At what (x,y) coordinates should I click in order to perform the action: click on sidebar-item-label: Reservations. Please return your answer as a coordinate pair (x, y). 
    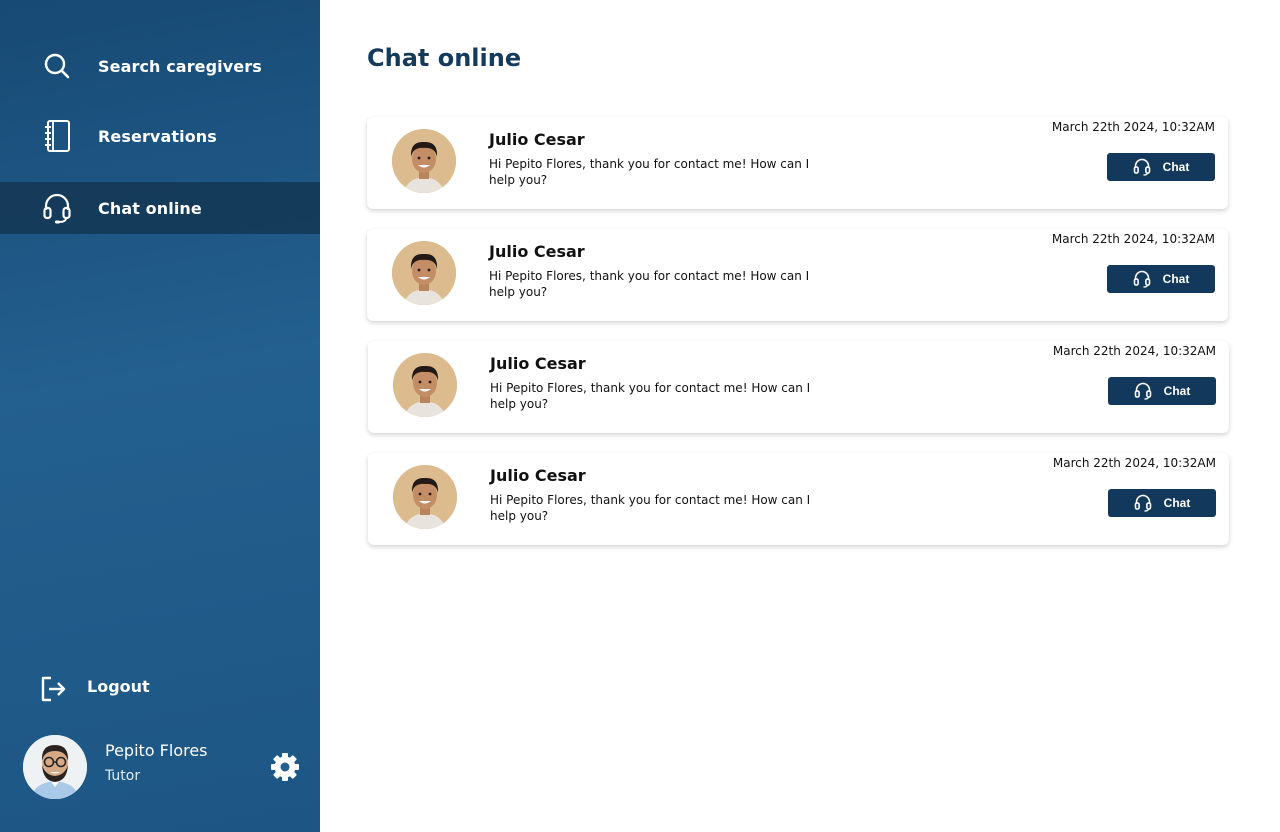
    Looking at the image, I should click on (157, 136).